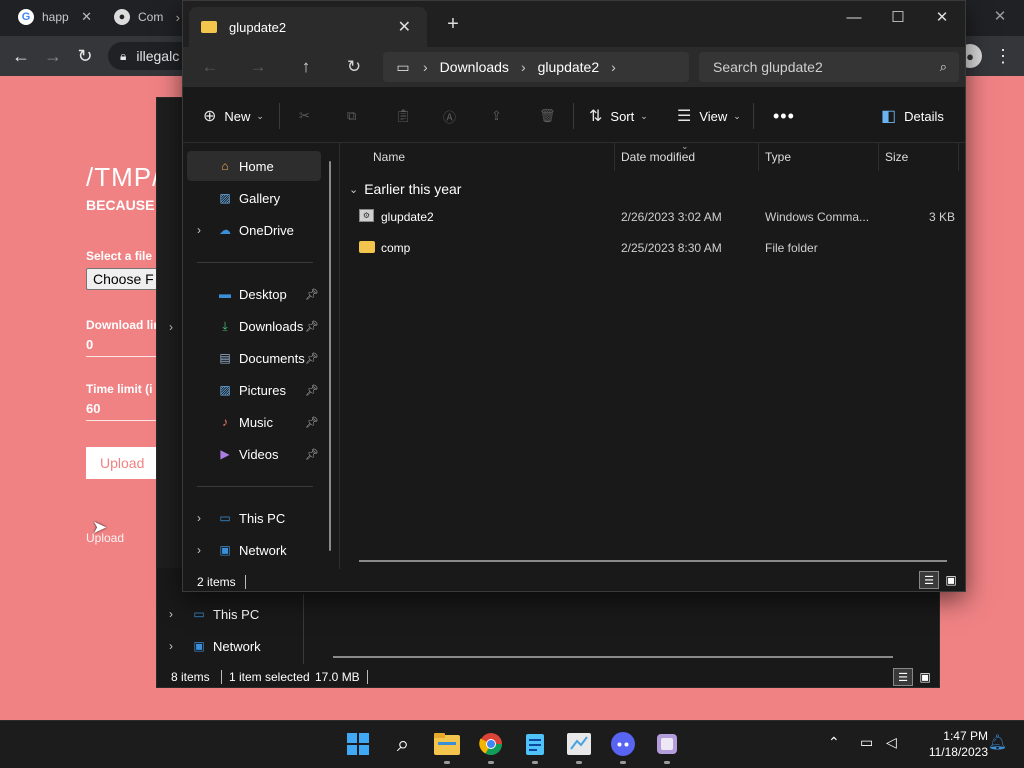  Describe the element at coordinates (254, 358) in the screenshot. I see `nav-item-documents: ▤ Documents 📌︎` at that location.